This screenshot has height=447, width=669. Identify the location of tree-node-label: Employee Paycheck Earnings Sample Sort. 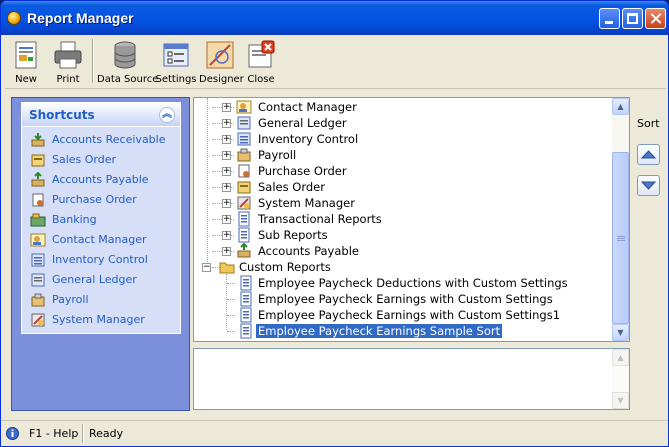
(379, 331).